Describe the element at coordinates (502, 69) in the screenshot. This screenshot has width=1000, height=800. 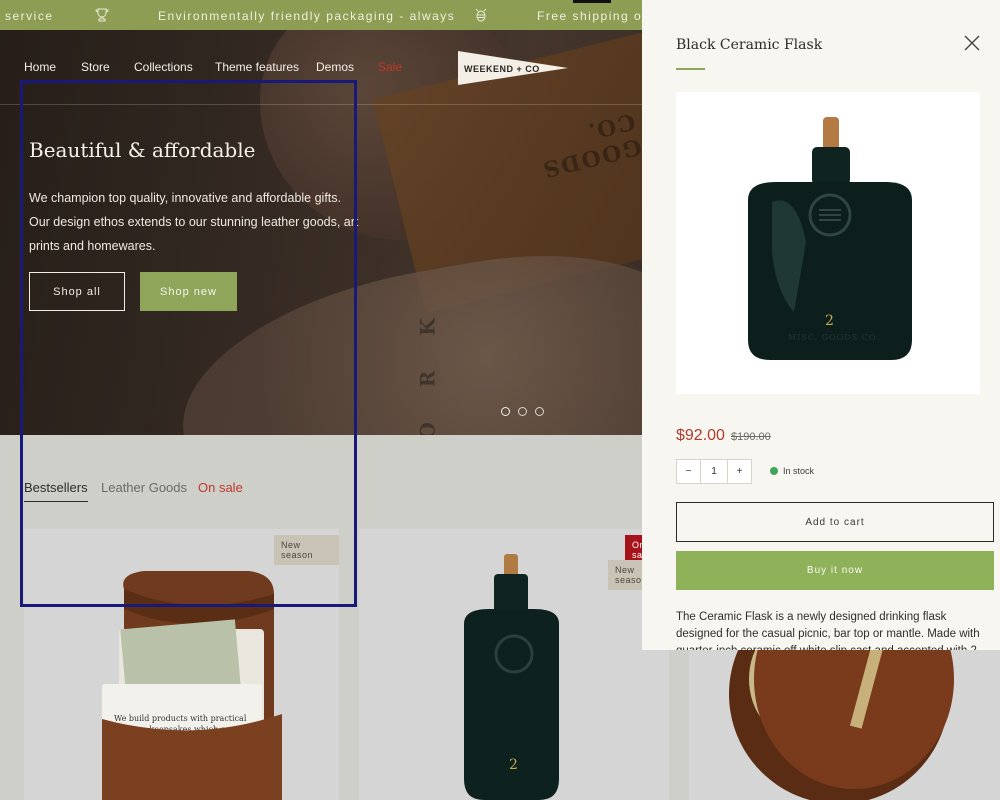
I see `logo-text: WEEKEND + CO` at that location.